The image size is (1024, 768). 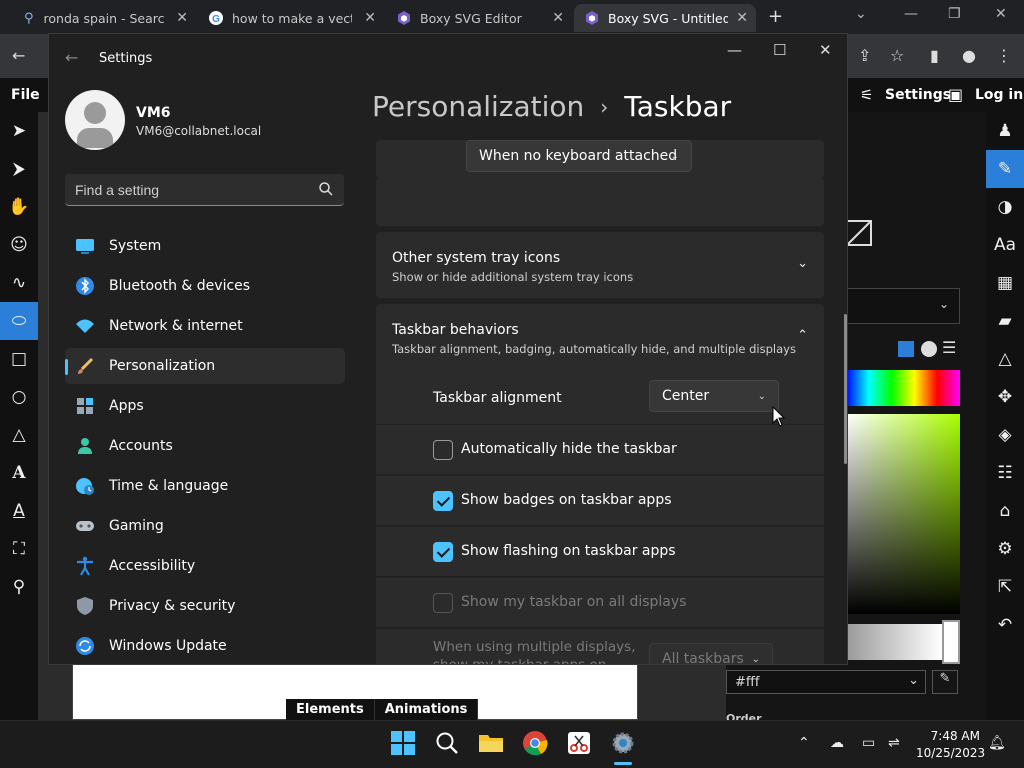 I want to click on nav-item-apps: Apps, so click(x=205, y=406).